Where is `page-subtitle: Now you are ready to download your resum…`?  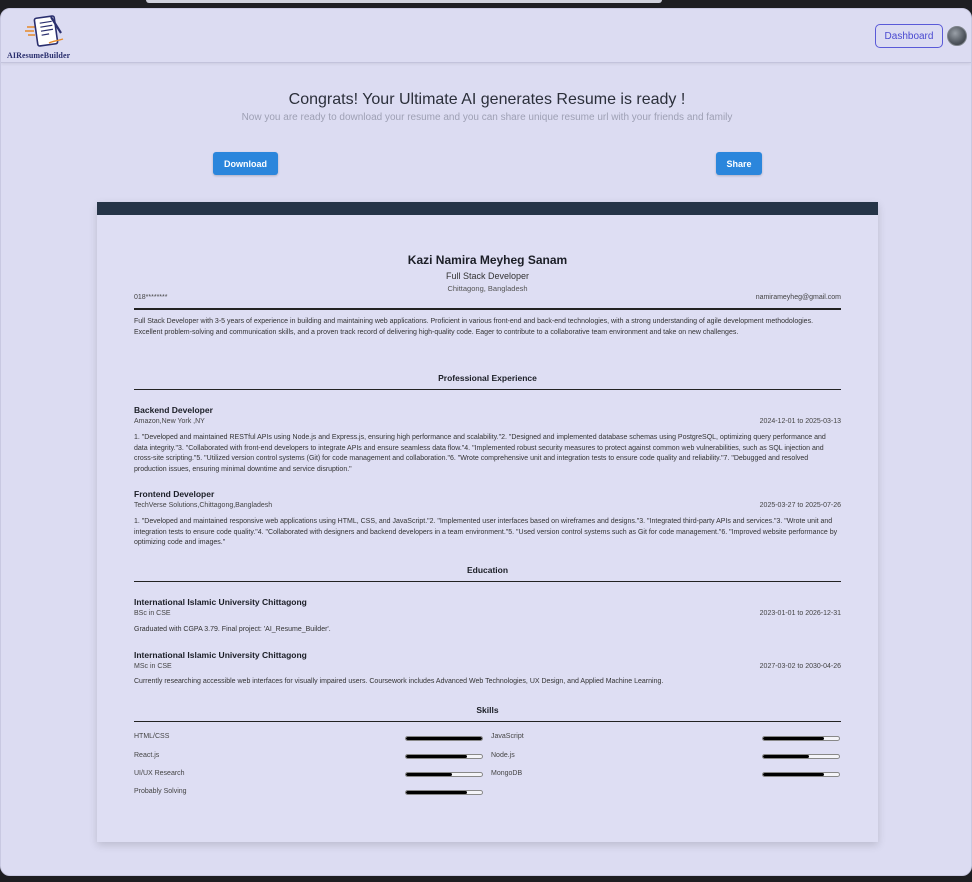
page-subtitle: Now you are ready to download your resum… is located at coordinates (487, 117).